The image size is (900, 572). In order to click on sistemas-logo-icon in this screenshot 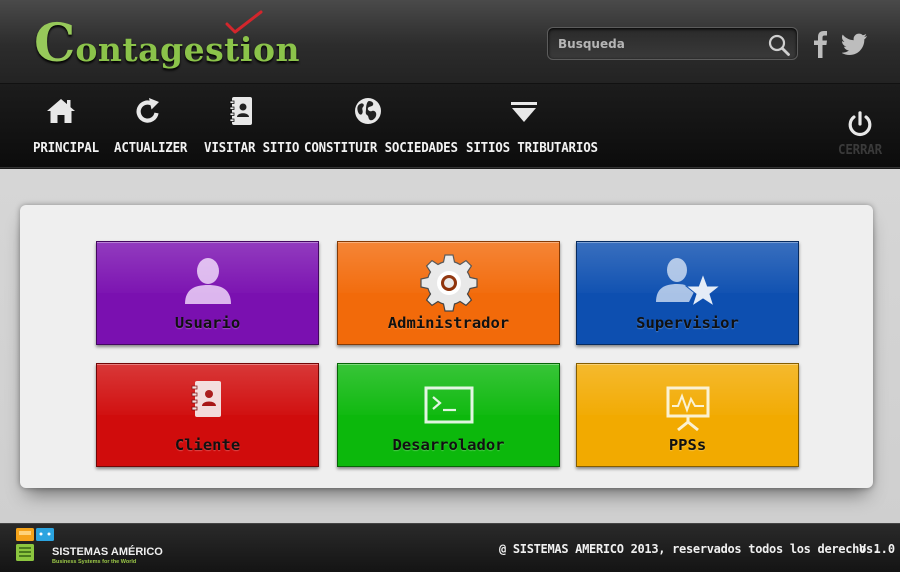, I will do `click(35, 544)`.